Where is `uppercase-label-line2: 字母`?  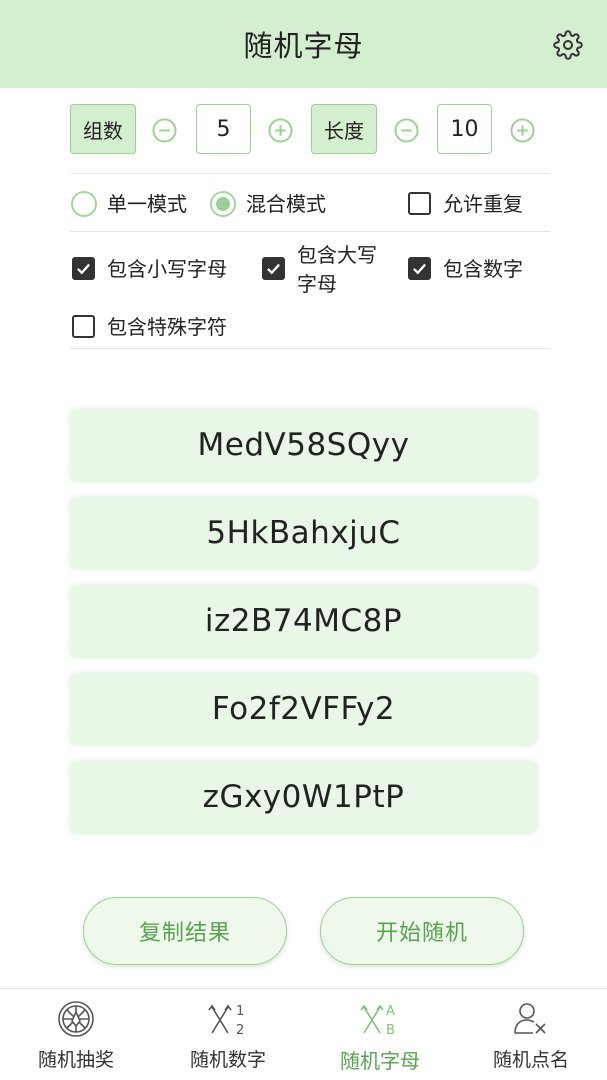
uppercase-label-line2: 字母 is located at coordinates (317, 284).